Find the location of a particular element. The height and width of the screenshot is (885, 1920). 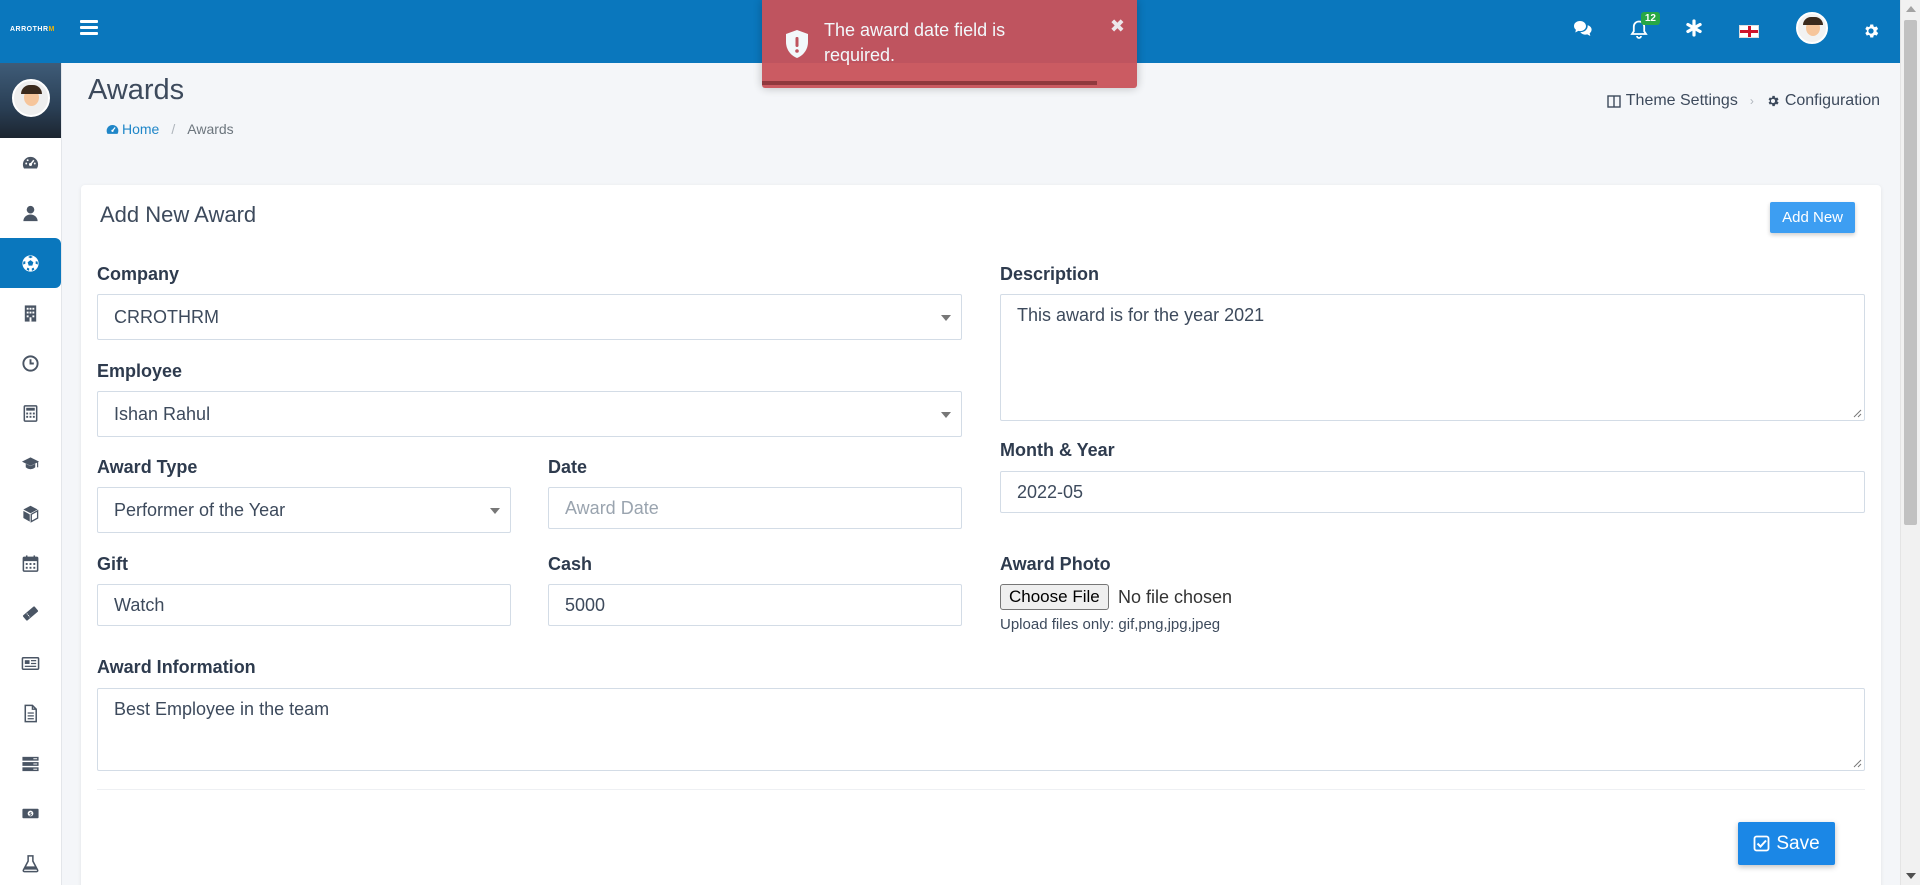

clock-icon is located at coordinates (30, 363).